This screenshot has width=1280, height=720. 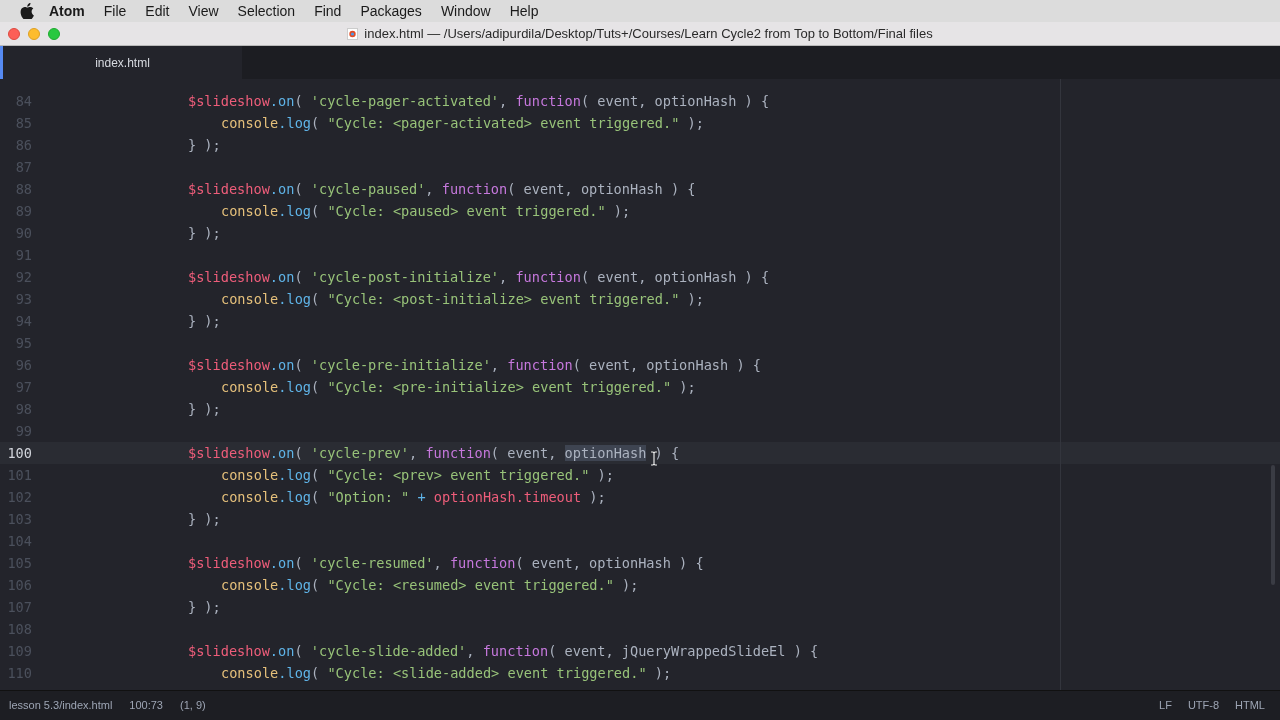 I want to click on line-ending: LF, so click(x=1165, y=705).